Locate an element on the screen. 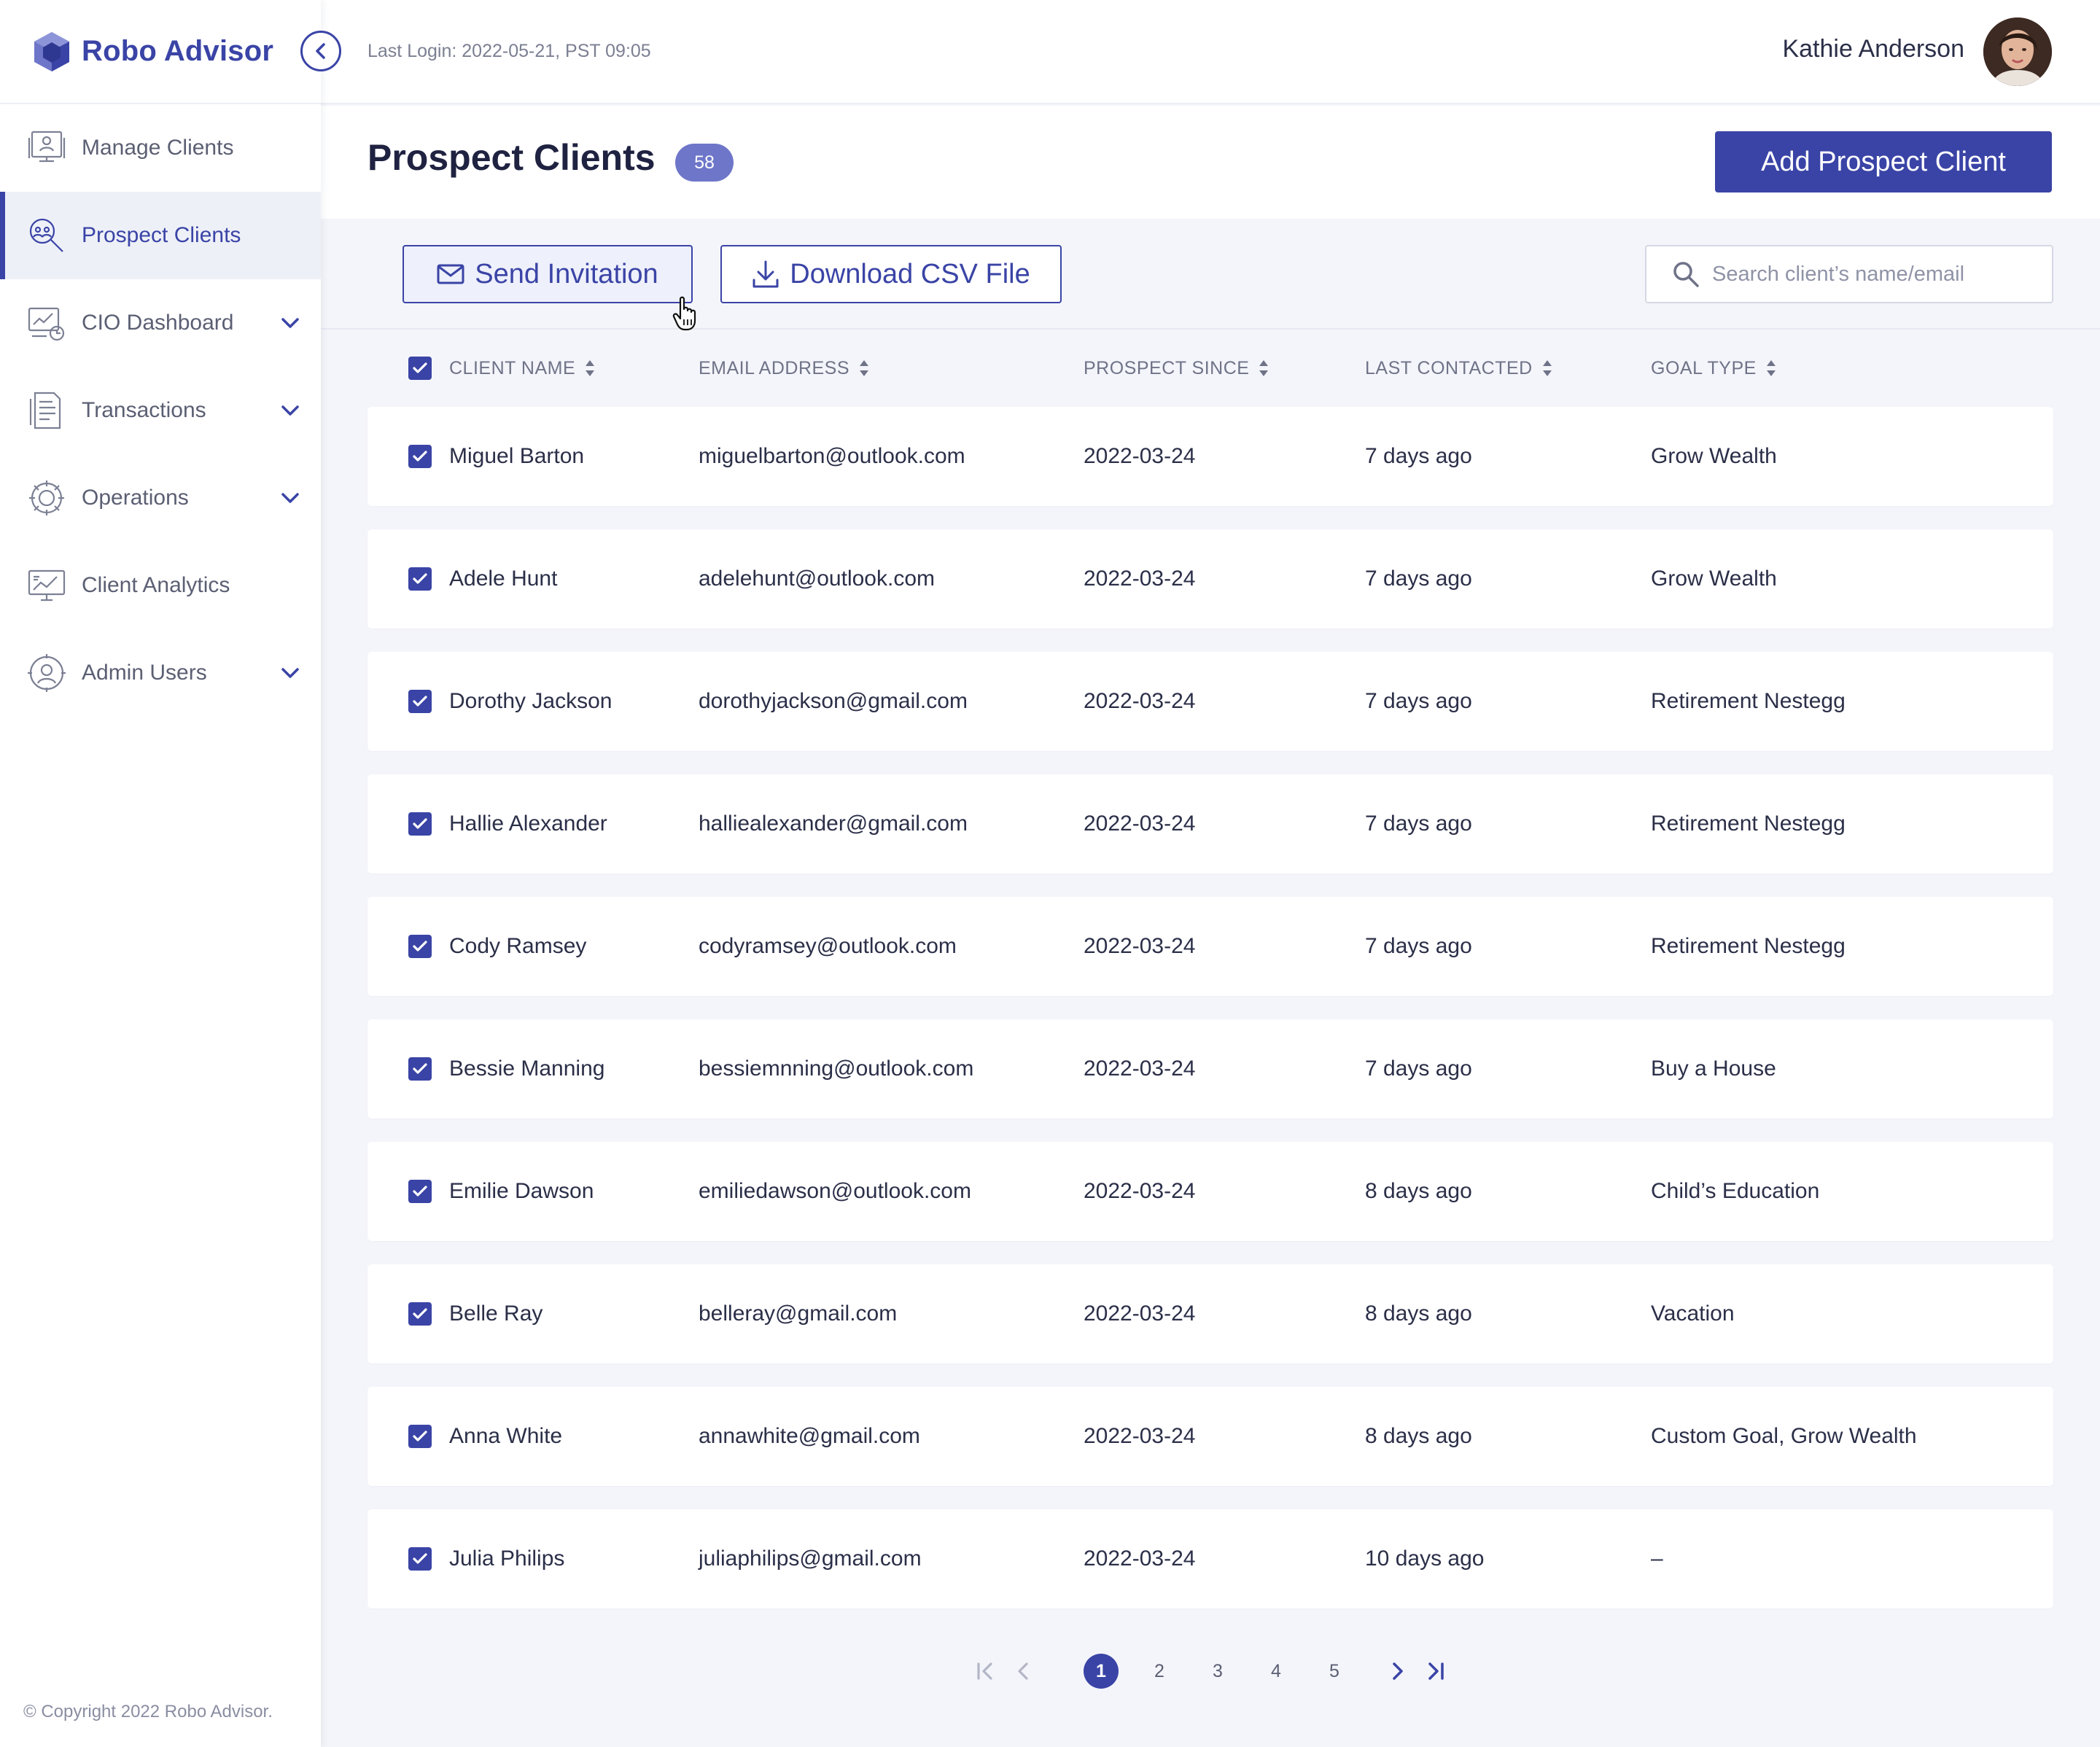  column-last-contacted: LAST CONTACTED is located at coordinates (1508, 368).